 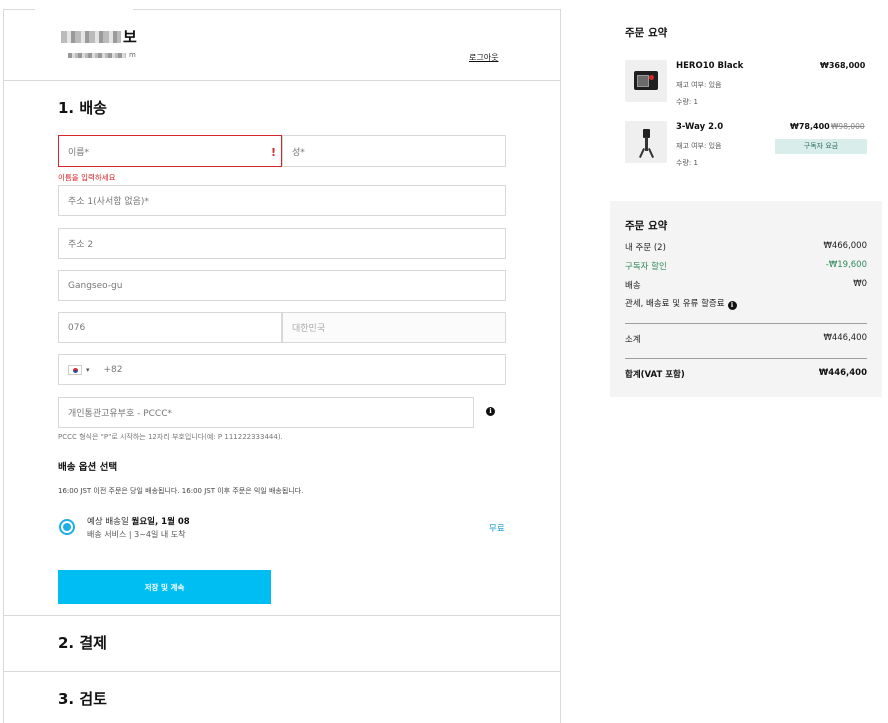 I want to click on korea-flag-icon, so click(x=75, y=369).